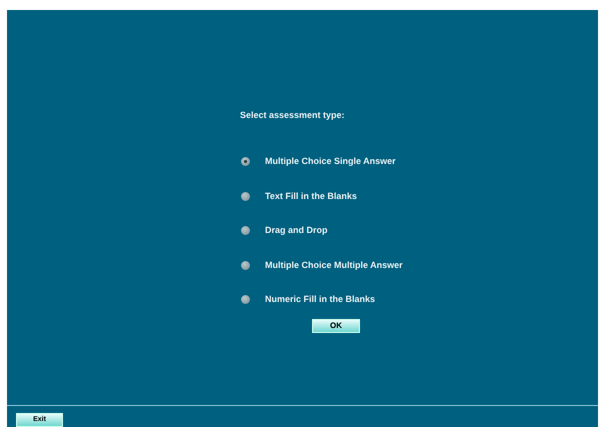 The image size is (605, 427). Describe the element at coordinates (334, 265) in the screenshot. I see `option-label: Multiple Choice Multiple Answer` at that location.